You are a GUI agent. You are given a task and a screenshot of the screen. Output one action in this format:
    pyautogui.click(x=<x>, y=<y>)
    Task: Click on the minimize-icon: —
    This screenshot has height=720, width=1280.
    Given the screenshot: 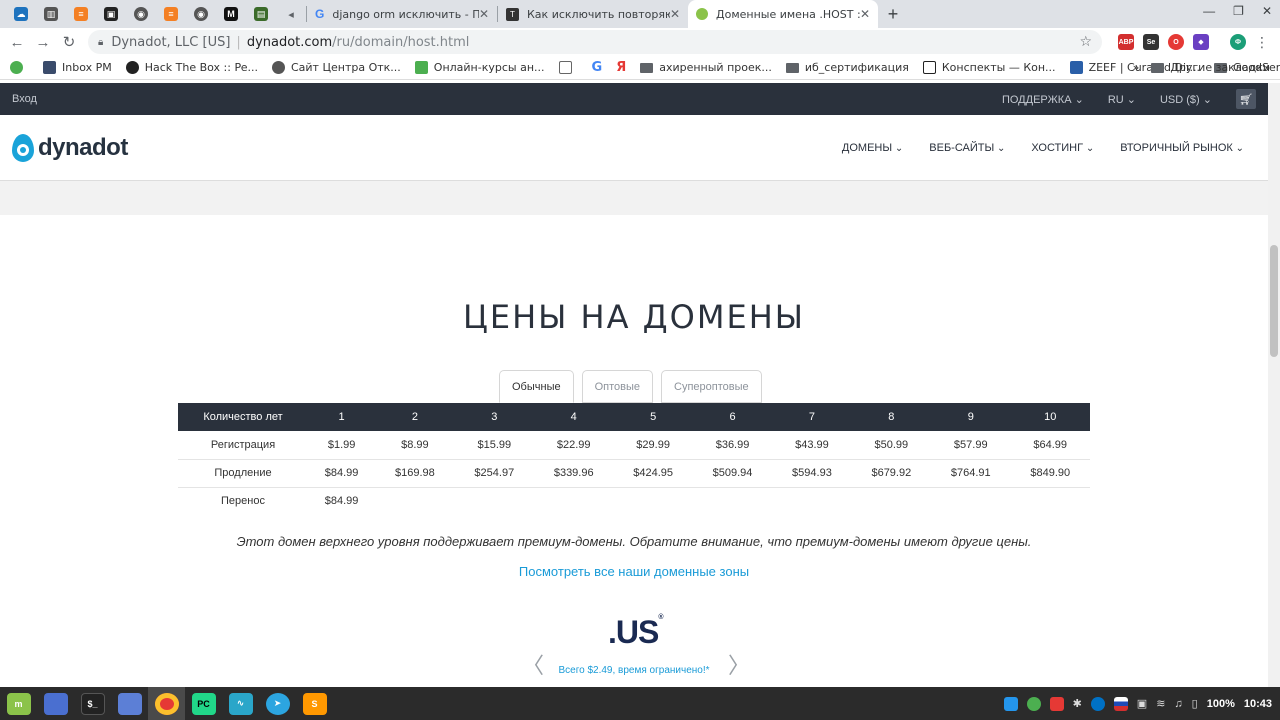 What is the action you would take?
    pyautogui.click(x=1209, y=11)
    